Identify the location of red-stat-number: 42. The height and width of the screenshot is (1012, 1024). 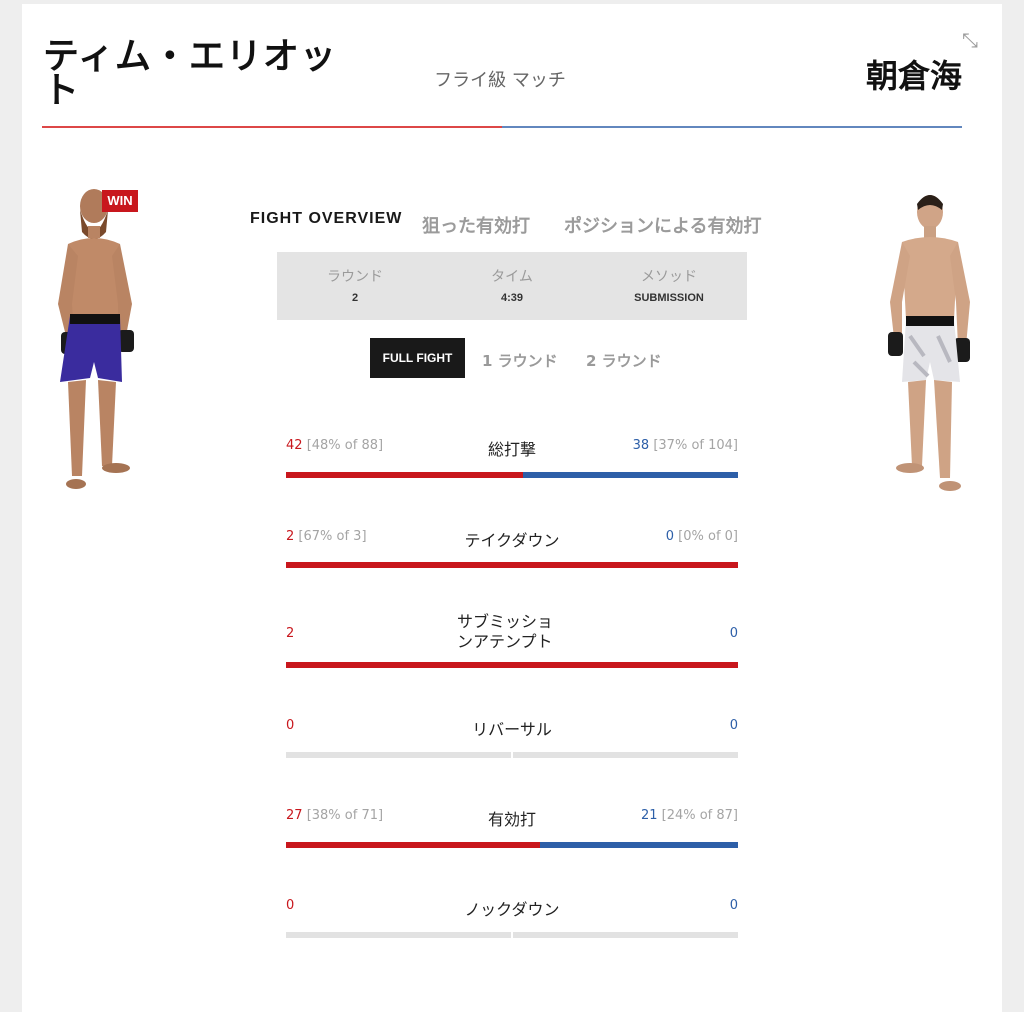
(294, 445).